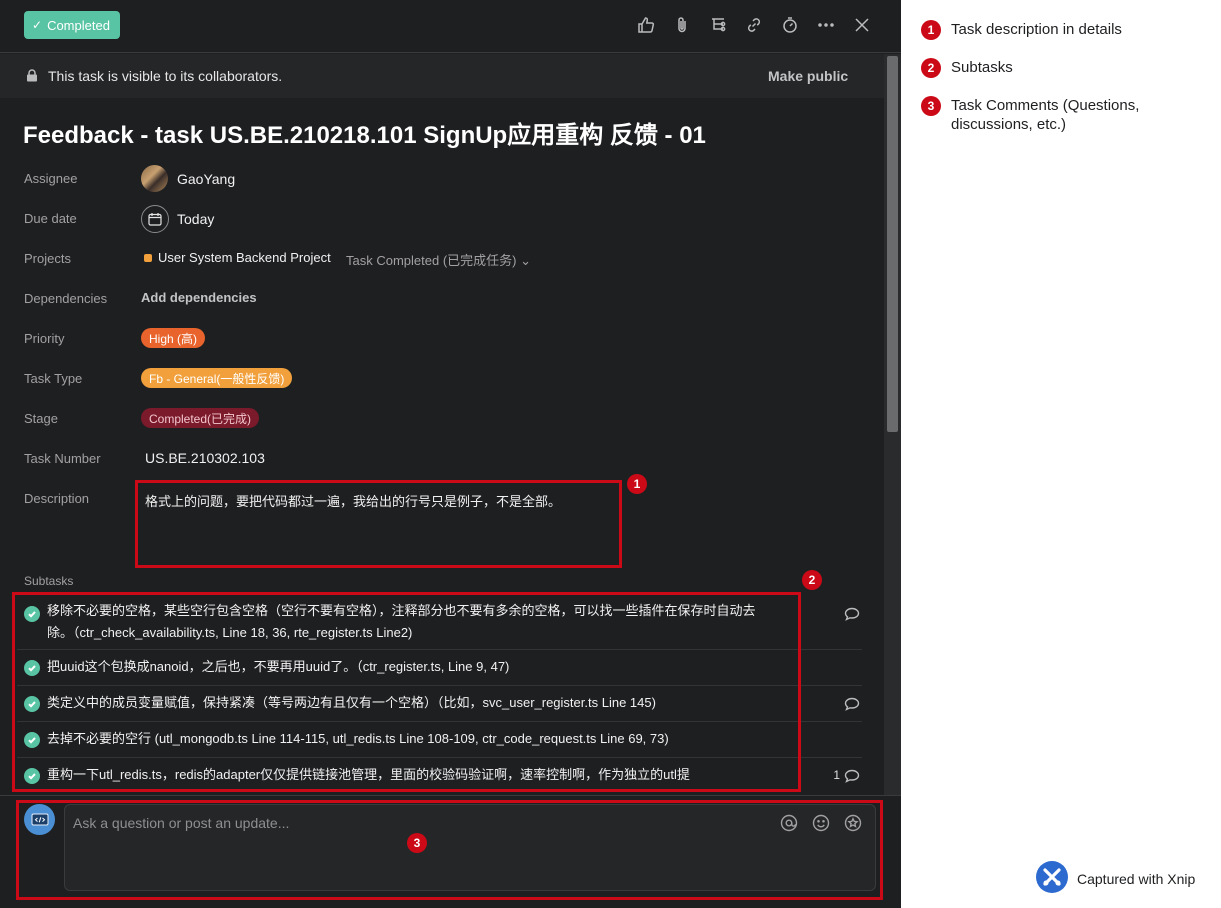 The width and height of the screenshot is (1221, 908). What do you see at coordinates (470, 847) in the screenshot?
I see `comment-box` at bounding box center [470, 847].